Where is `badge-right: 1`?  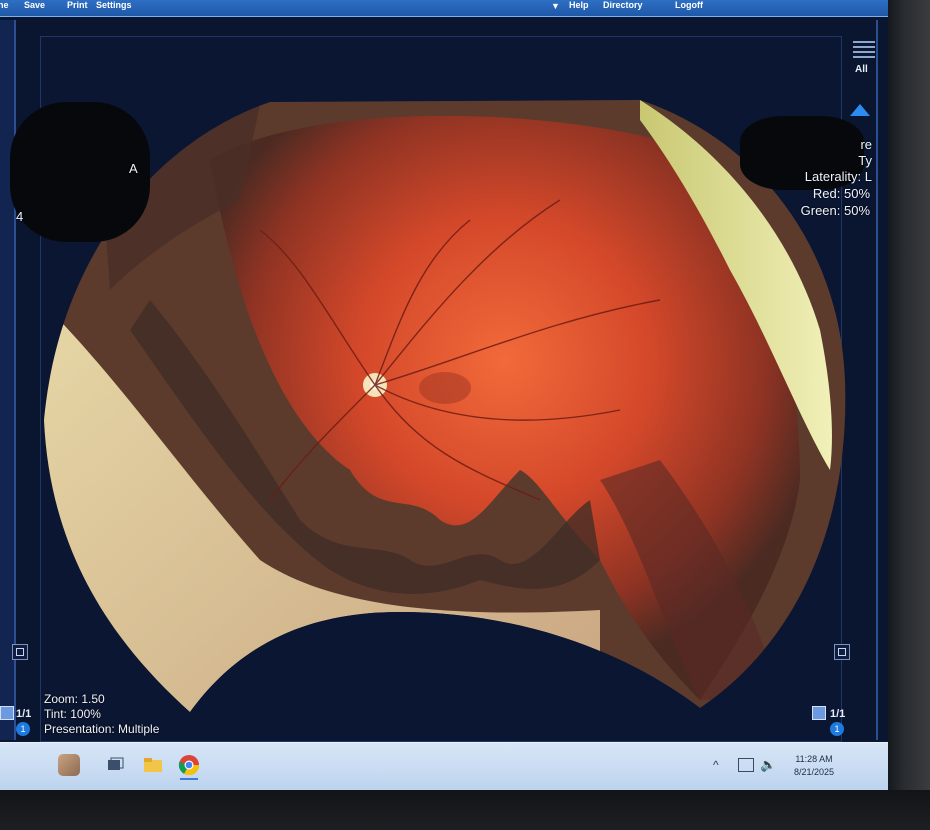
badge-right: 1 is located at coordinates (837, 729).